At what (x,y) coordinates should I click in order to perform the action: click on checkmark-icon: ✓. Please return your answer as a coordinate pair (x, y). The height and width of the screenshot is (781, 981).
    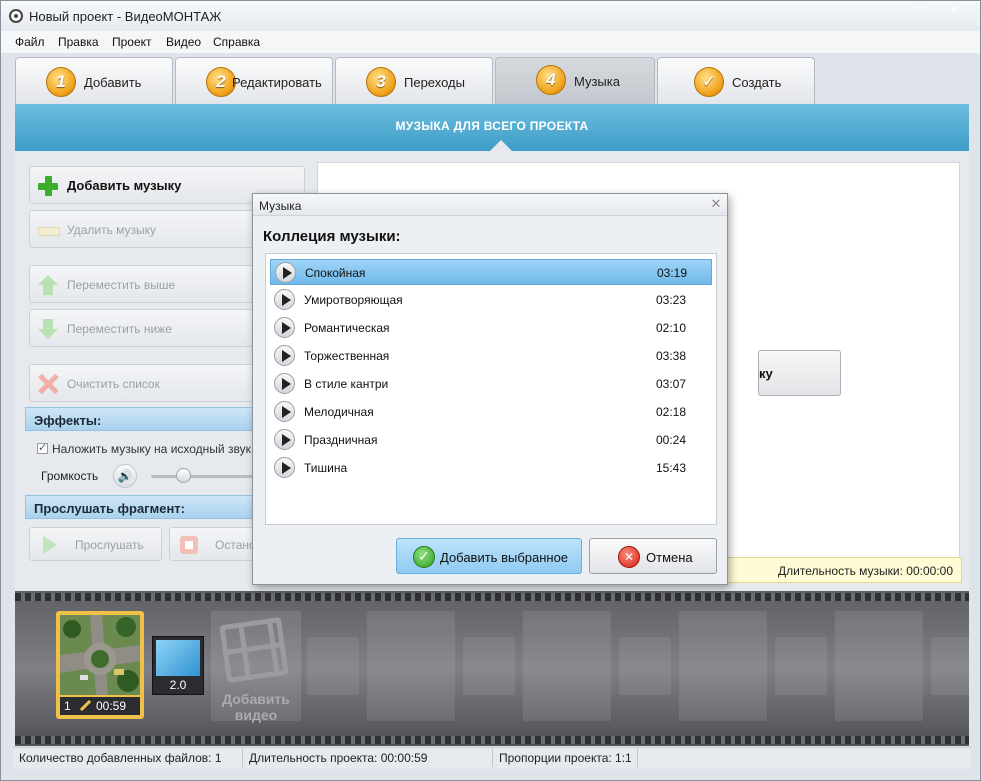
    Looking at the image, I should click on (709, 82).